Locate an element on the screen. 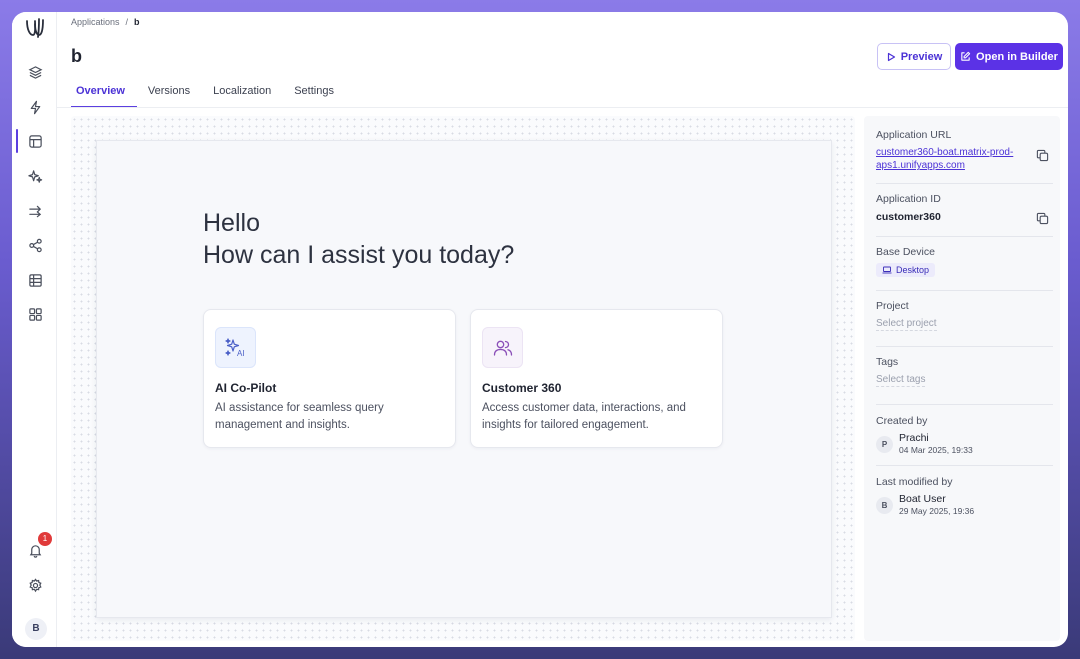  tab-settings: Settings is located at coordinates (317, 95).